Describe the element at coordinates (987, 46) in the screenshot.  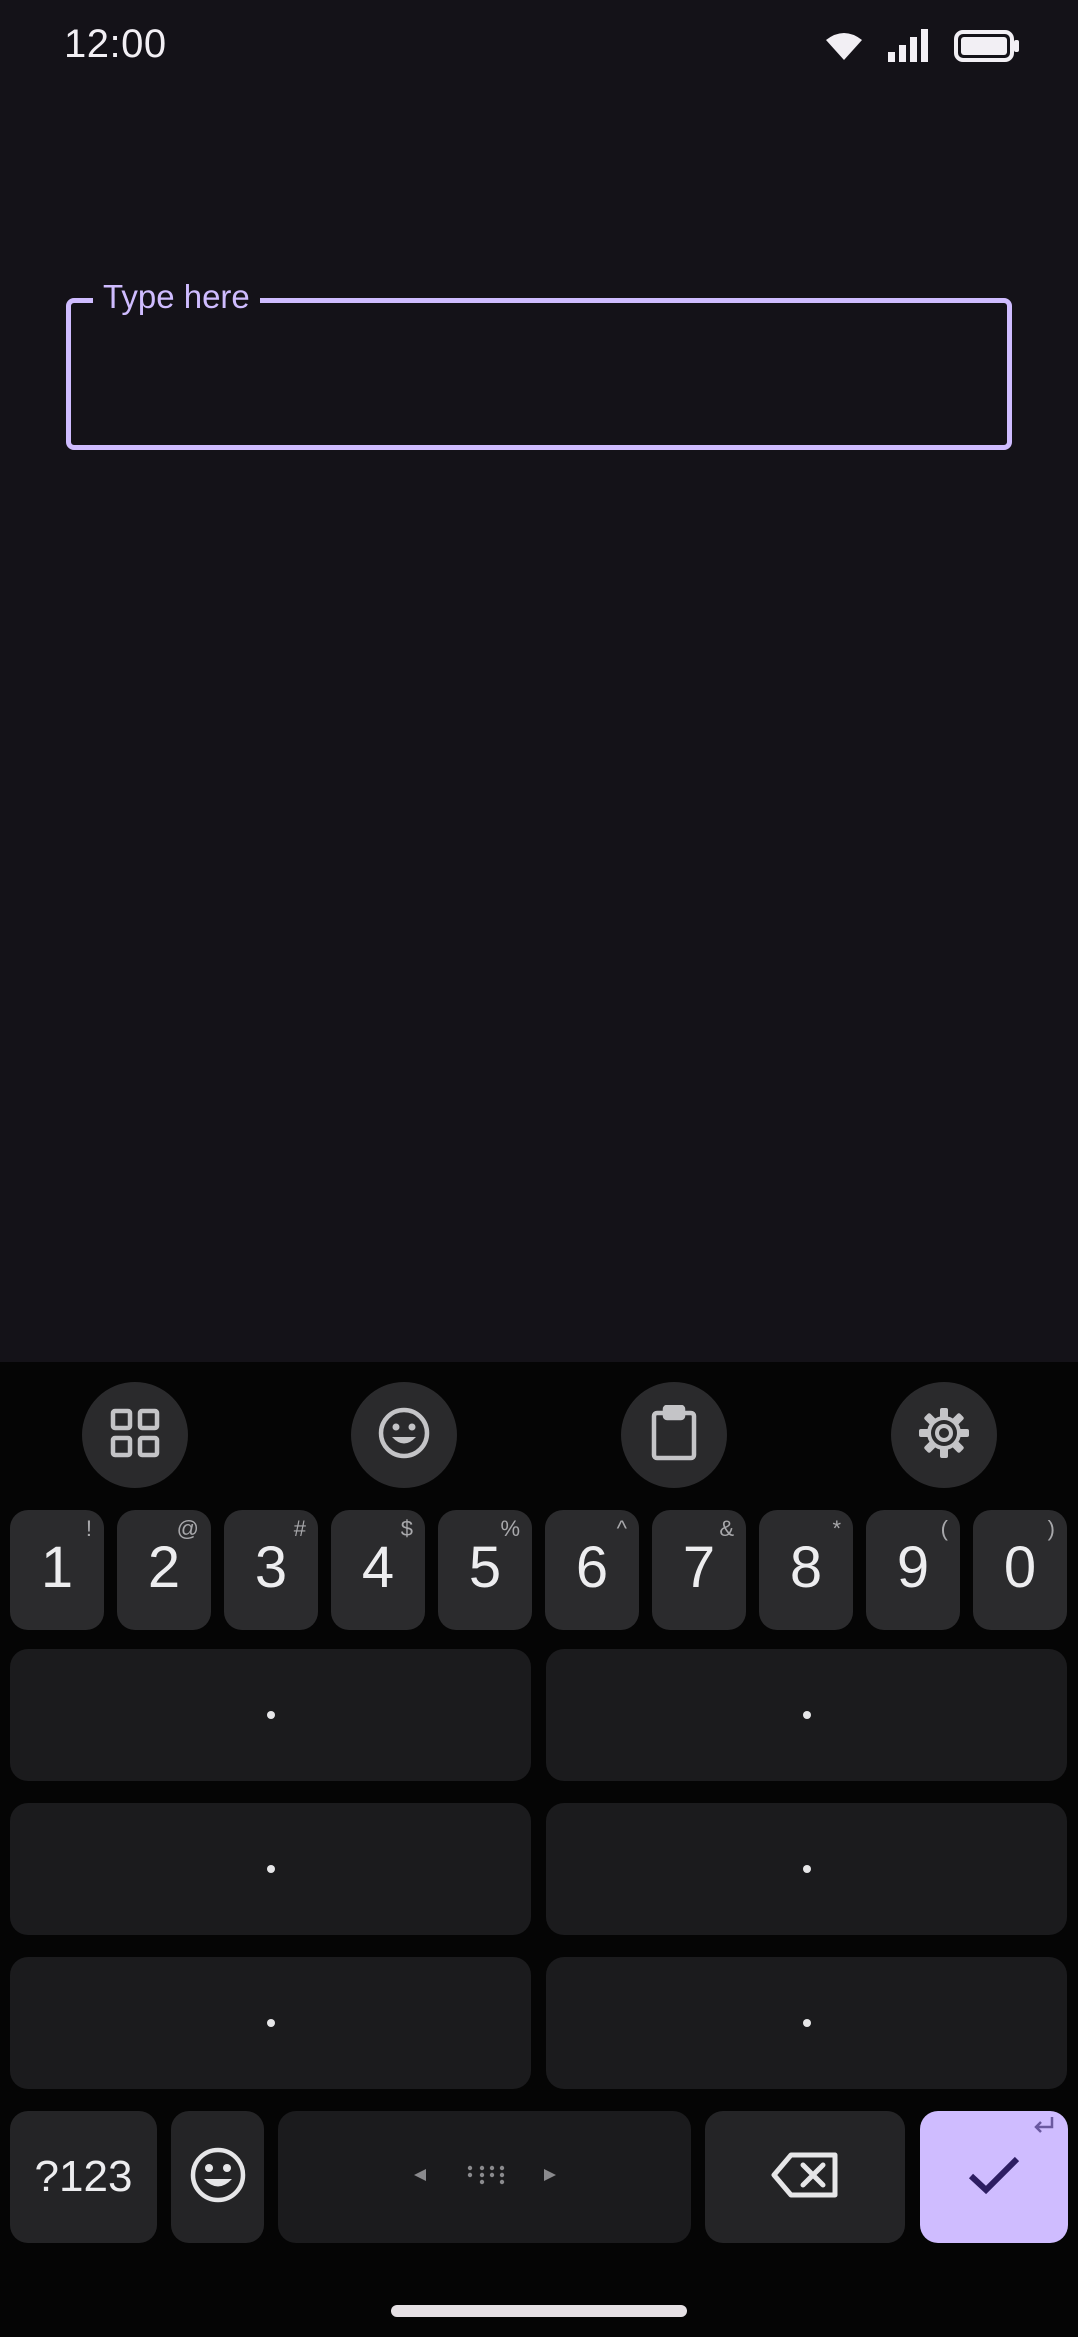
I see `battery-icon` at that location.